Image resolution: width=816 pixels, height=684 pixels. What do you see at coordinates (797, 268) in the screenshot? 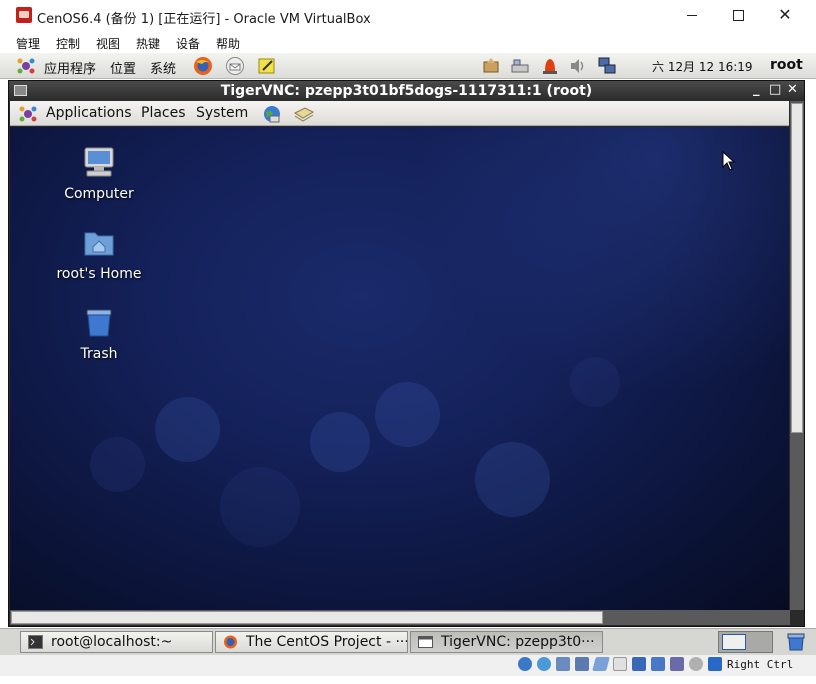
I see `vertical-scrollbar-thumb` at bounding box center [797, 268].